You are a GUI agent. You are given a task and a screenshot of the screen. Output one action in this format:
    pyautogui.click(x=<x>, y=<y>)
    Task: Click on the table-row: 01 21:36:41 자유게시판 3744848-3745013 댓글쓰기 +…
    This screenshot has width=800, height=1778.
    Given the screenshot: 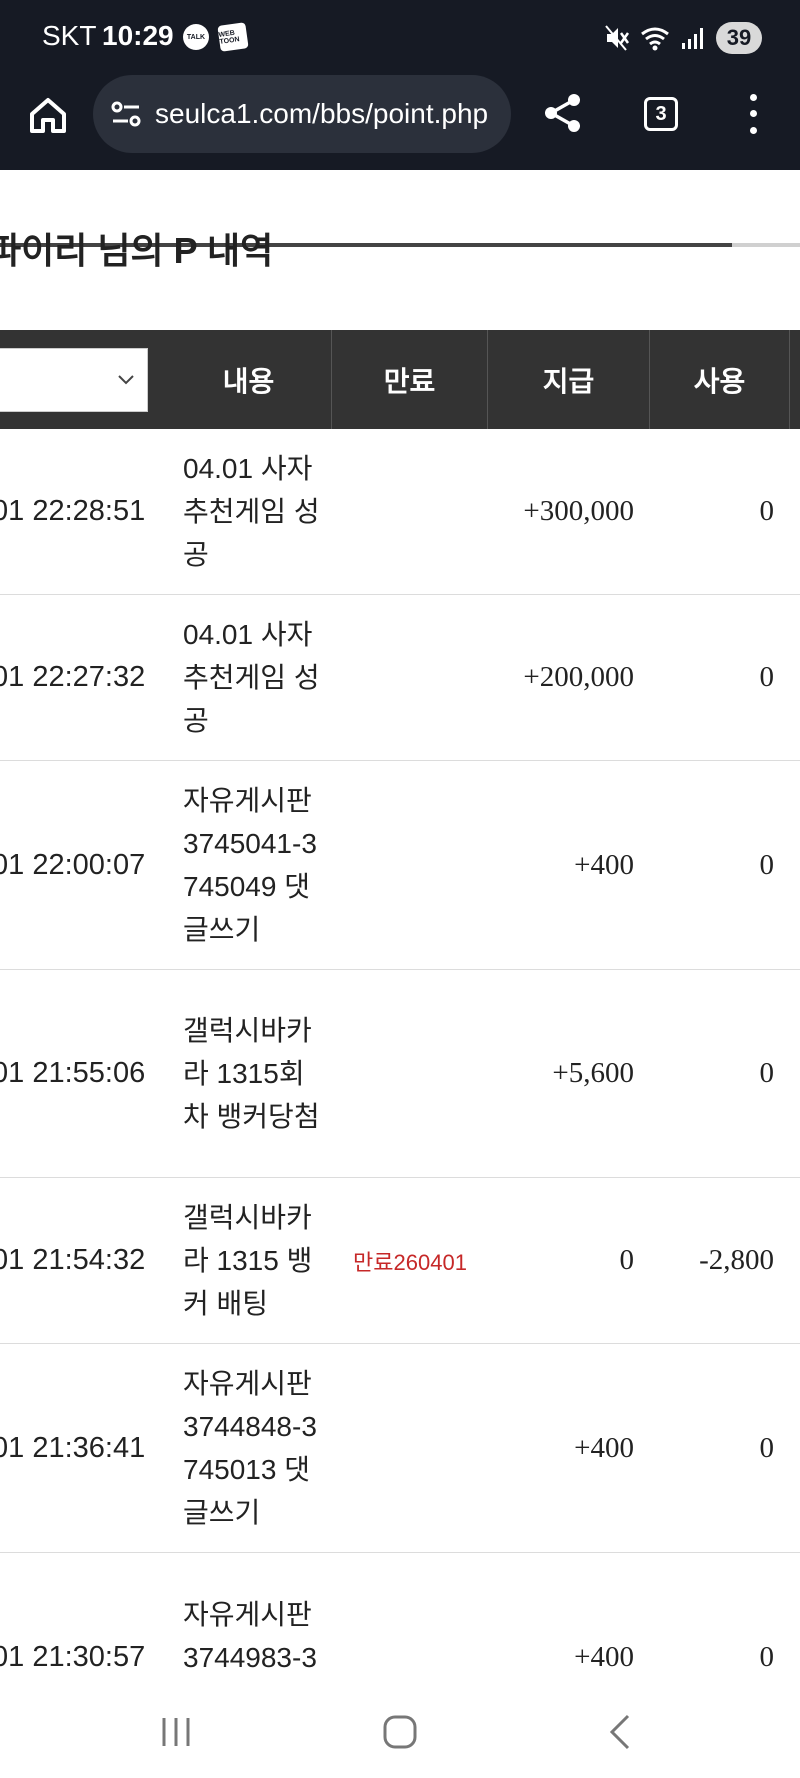 What is the action you would take?
    pyautogui.click(x=400, y=1448)
    